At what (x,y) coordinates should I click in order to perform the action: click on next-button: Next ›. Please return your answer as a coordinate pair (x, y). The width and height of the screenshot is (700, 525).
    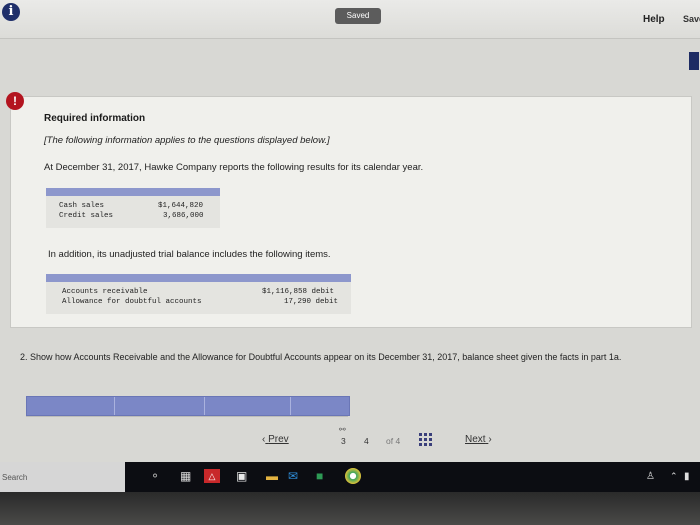
    Looking at the image, I should click on (478, 439).